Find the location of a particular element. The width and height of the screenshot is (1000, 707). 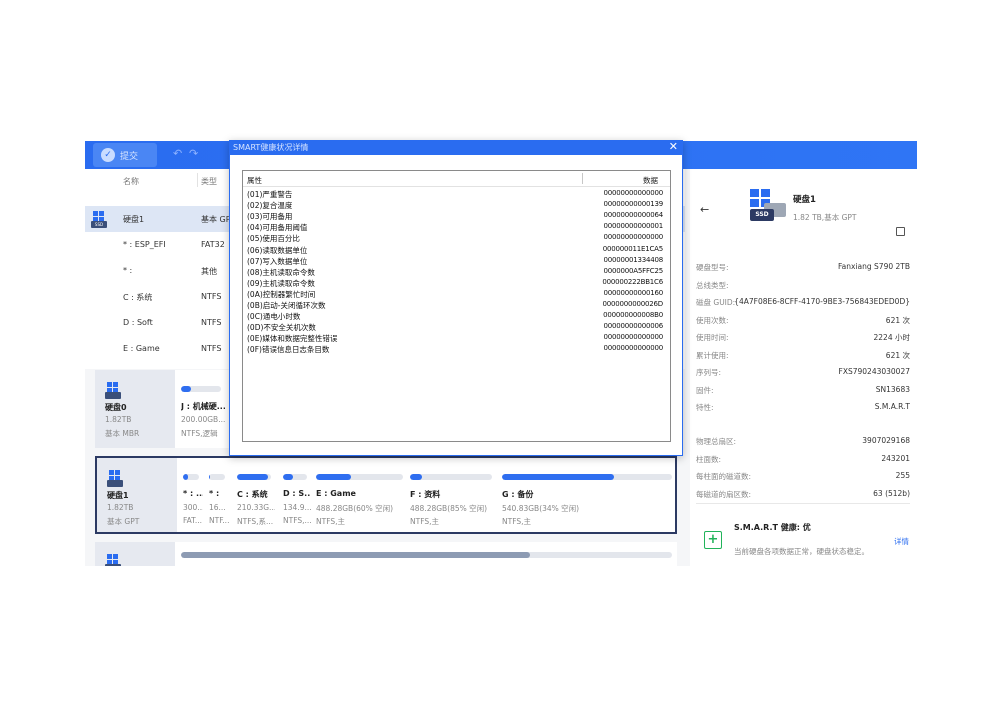

column-header-data: 数据 is located at coordinates (650, 180).